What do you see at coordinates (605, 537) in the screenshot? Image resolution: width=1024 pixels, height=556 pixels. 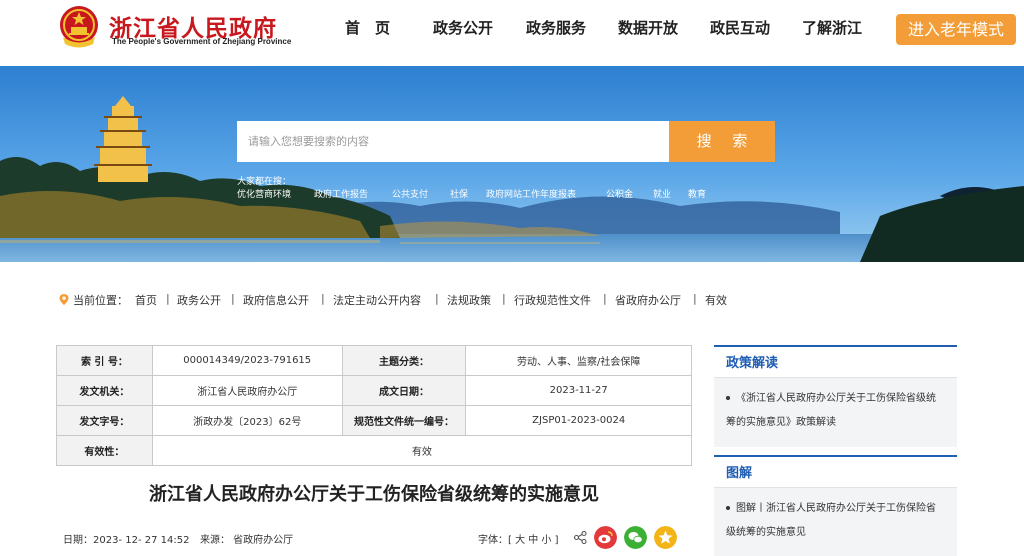 I see `weibo-icon` at bounding box center [605, 537].